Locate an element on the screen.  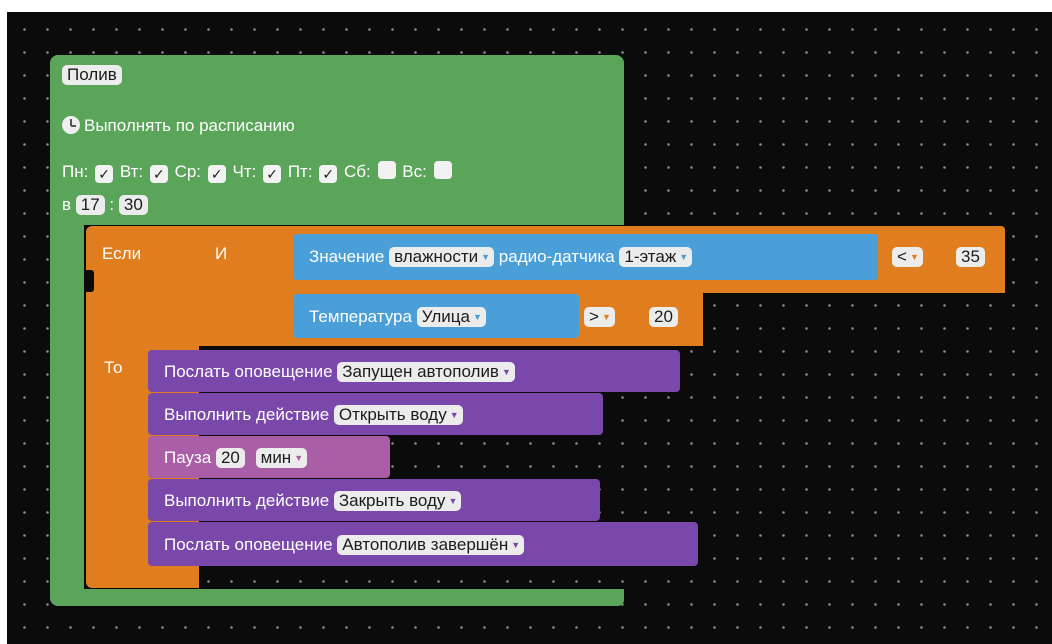
day-checkbox-wed: ✓ is located at coordinates (216, 174).